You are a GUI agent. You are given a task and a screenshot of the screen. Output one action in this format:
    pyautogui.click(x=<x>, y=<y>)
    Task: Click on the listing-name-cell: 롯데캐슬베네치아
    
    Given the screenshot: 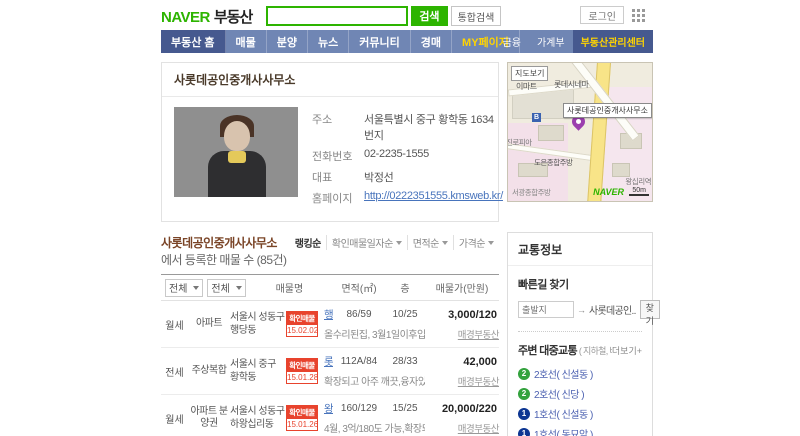 What is the action you would take?
    pyautogui.click(x=328, y=361)
    